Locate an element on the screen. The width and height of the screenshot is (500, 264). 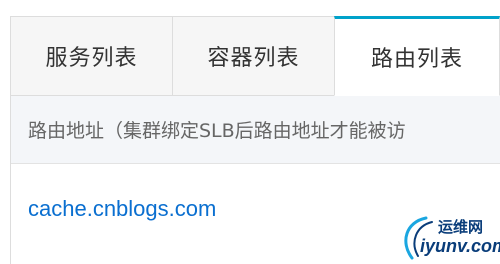
tab-container-list: 容器列表 is located at coordinates (253, 56).